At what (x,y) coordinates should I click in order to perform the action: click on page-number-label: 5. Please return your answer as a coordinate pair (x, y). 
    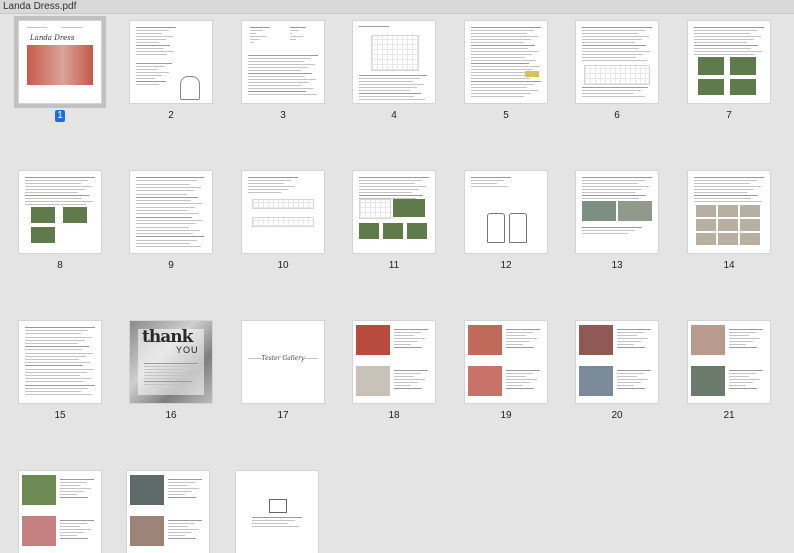
    Looking at the image, I should click on (506, 116).